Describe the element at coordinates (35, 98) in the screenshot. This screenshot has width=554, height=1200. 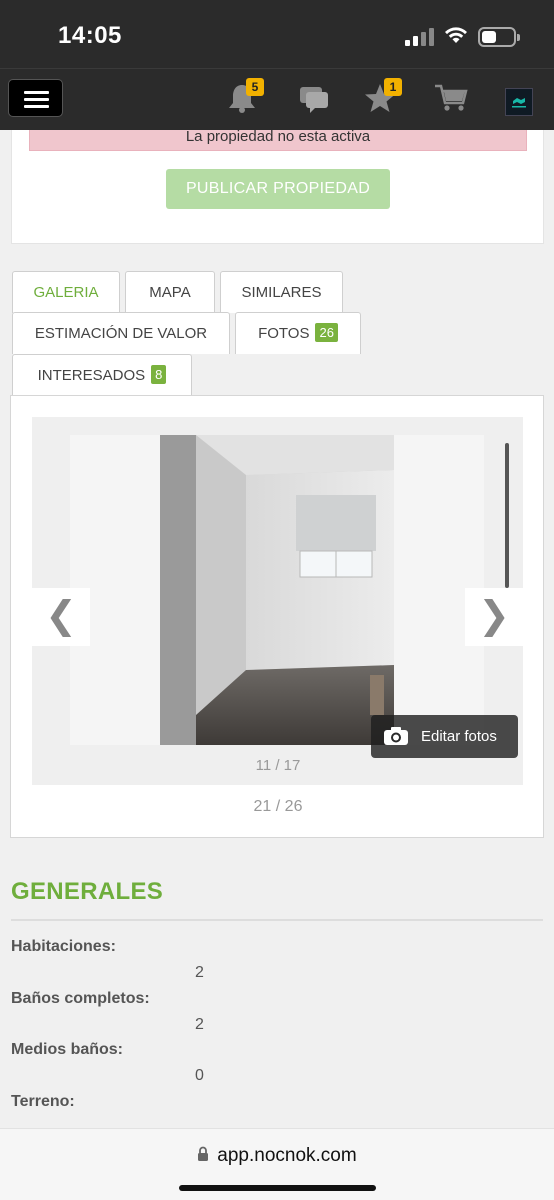
I see `hamburger-menu-button` at that location.